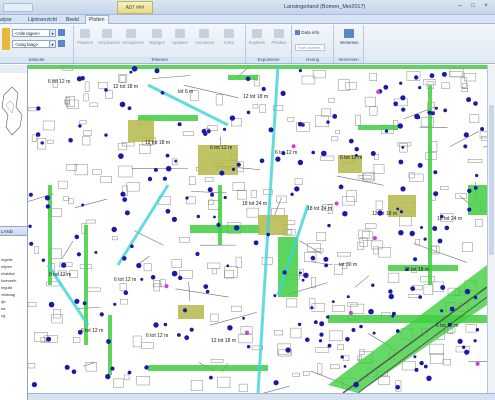 The height and width of the screenshot is (400, 495). I want to click on select-tool-icon, so click(6, 39).